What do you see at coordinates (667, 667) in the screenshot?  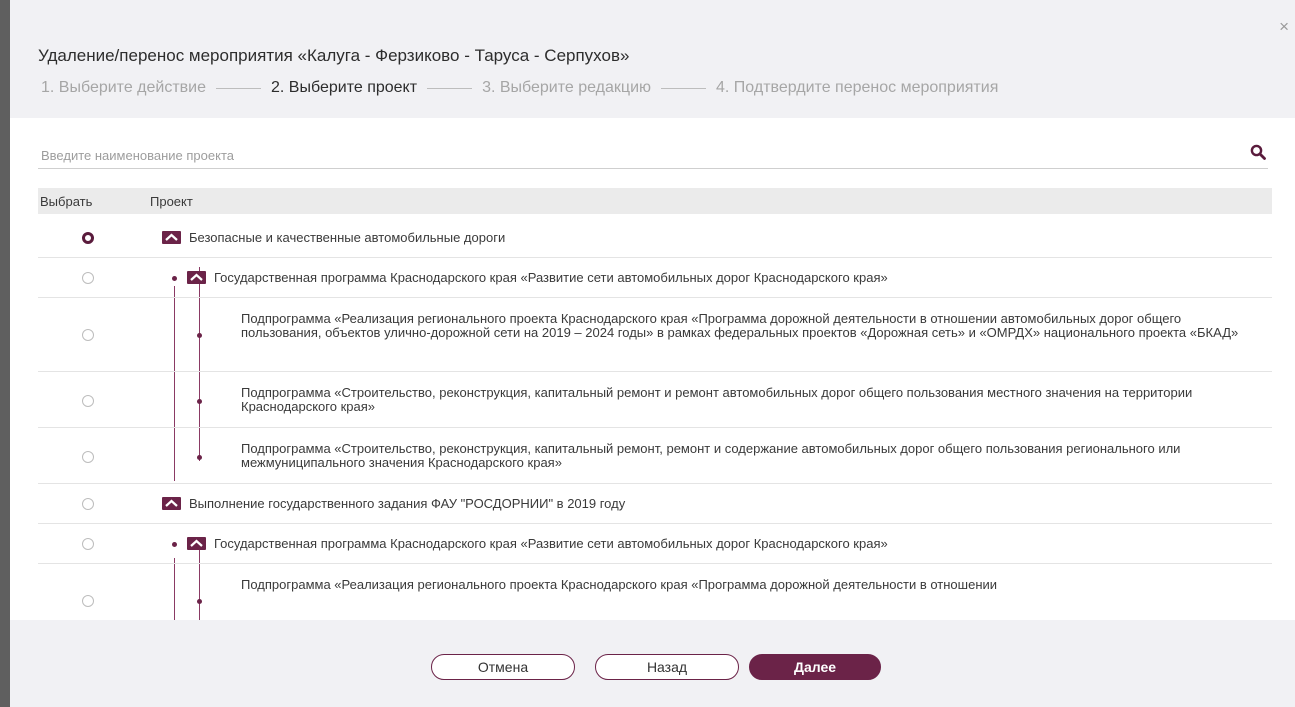 I see `back-button: Назад` at bounding box center [667, 667].